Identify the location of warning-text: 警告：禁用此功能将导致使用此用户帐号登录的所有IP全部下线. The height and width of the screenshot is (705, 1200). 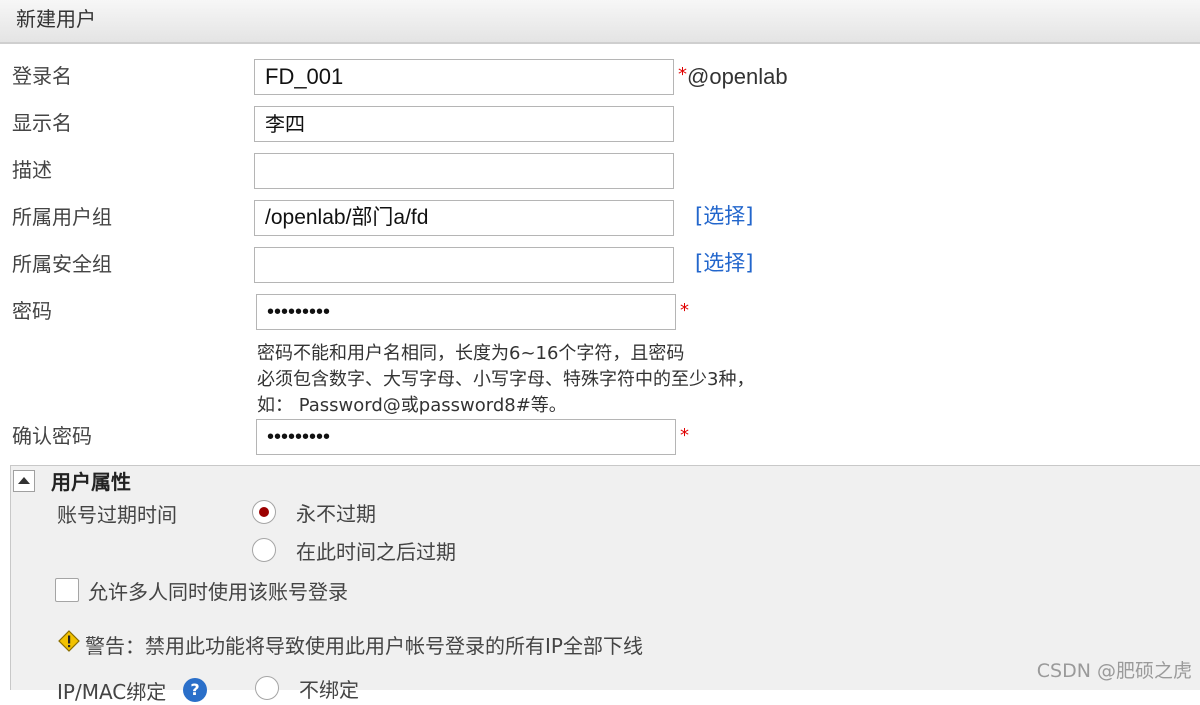
(364, 646).